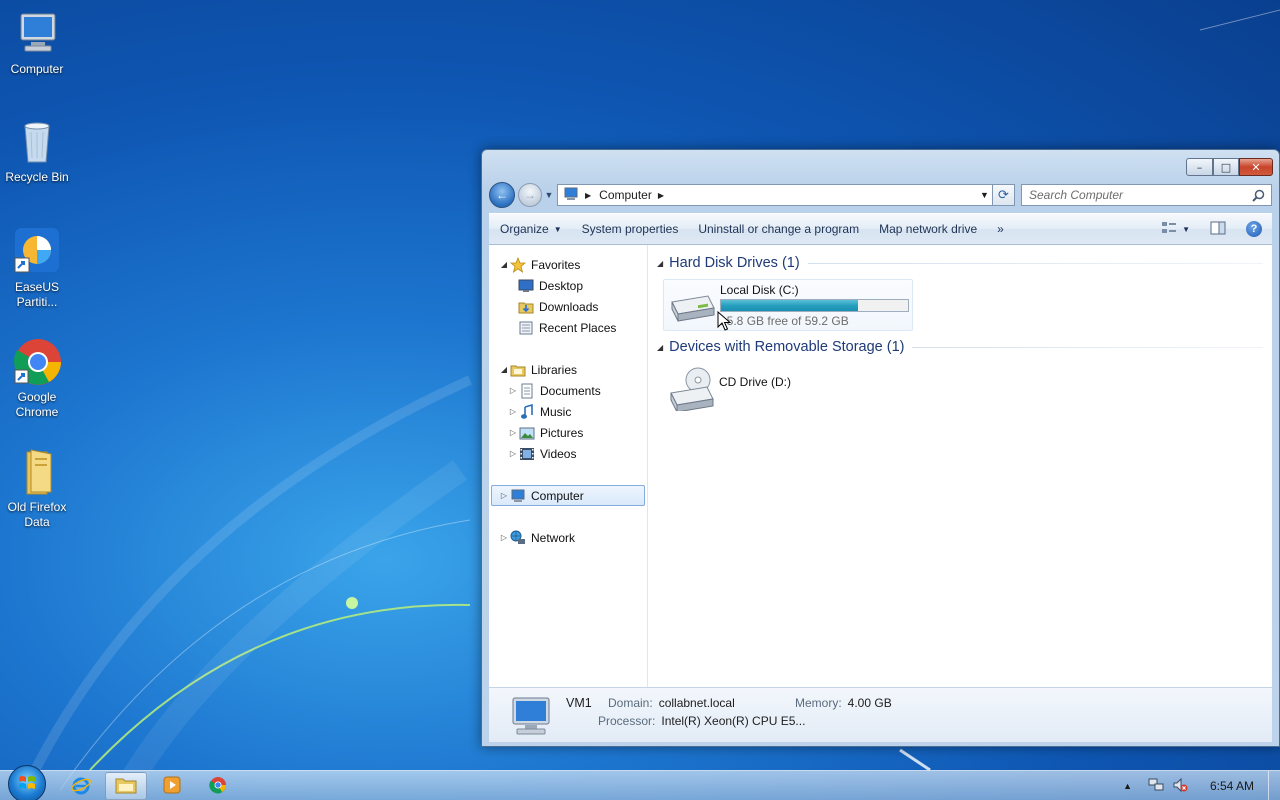 This screenshot has height=800, width=1280. What do you see at coordinates (568, 369) in the screenshot?
I see `nav-libraries: ◢ Libraries` at bounding box center [568, 369].